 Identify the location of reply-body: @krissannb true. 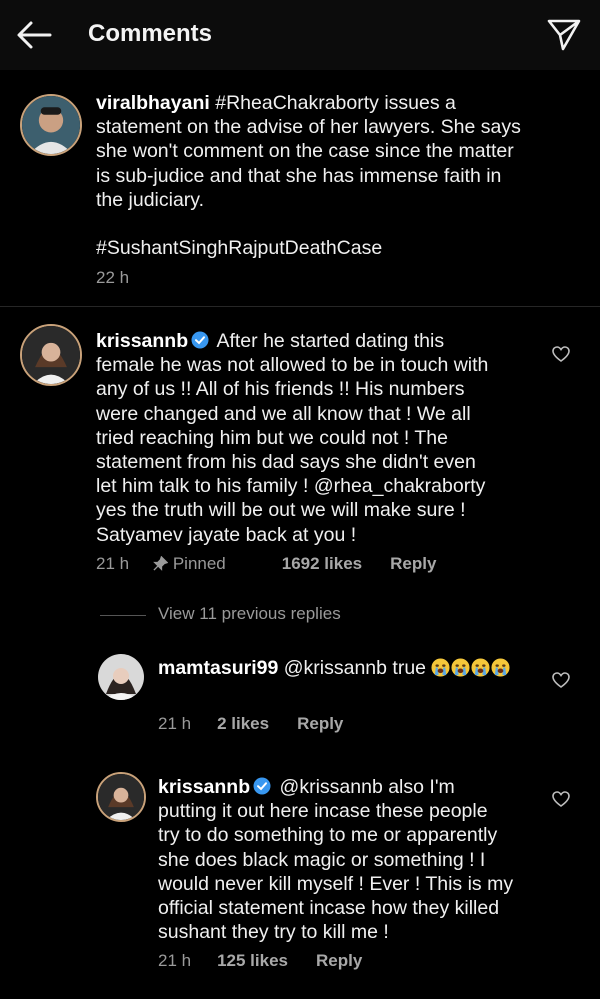
(355, 668).